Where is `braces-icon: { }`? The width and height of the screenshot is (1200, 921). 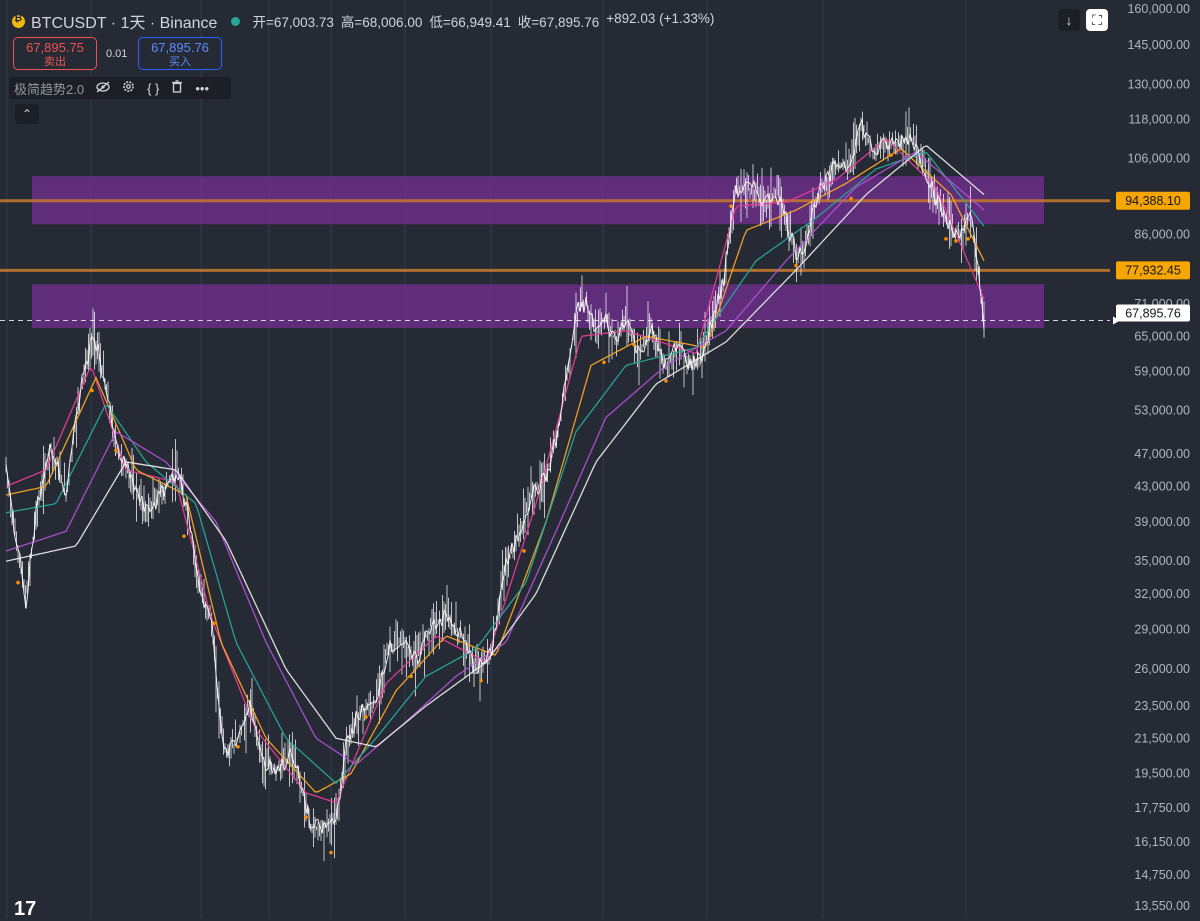
braces-icon: { } is located at coordinates (153, 88).